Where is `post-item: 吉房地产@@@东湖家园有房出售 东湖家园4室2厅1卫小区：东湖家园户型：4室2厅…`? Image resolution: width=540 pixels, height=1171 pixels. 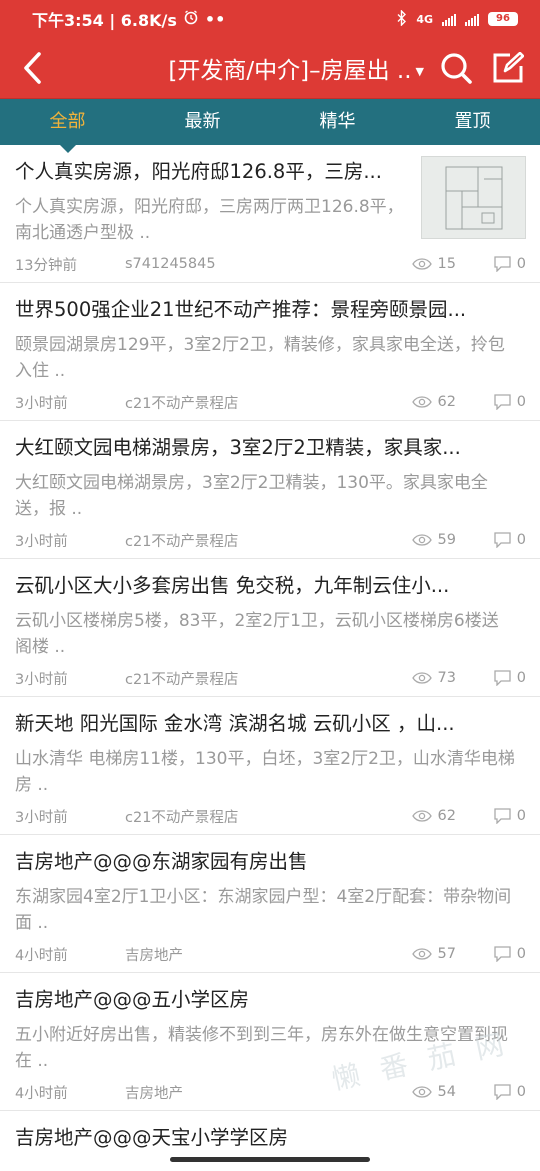 post-item: 吉房地产@@@东湖家园有房出售 东湖家园4室2厅1卫小区：东湖家园户型：4室2厅… is located at coordinates (270, 904).